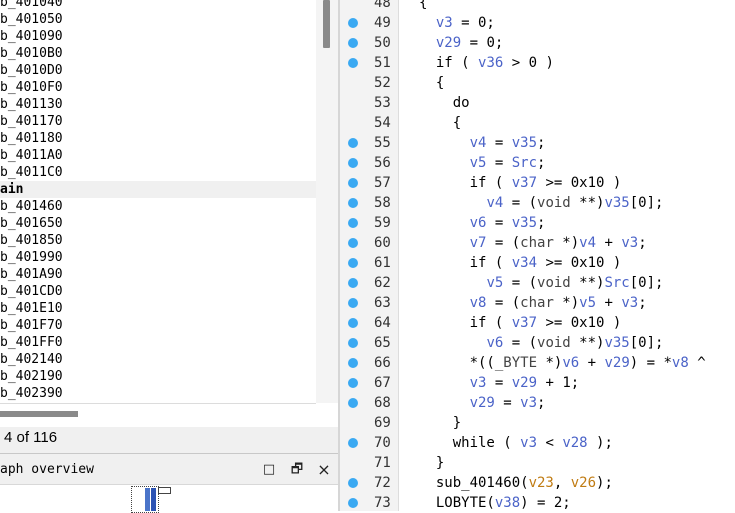  What do you see at coordinates (616, 283) in the screenshot?
I see `variable-token: Src` at bounding box center [616, 283].